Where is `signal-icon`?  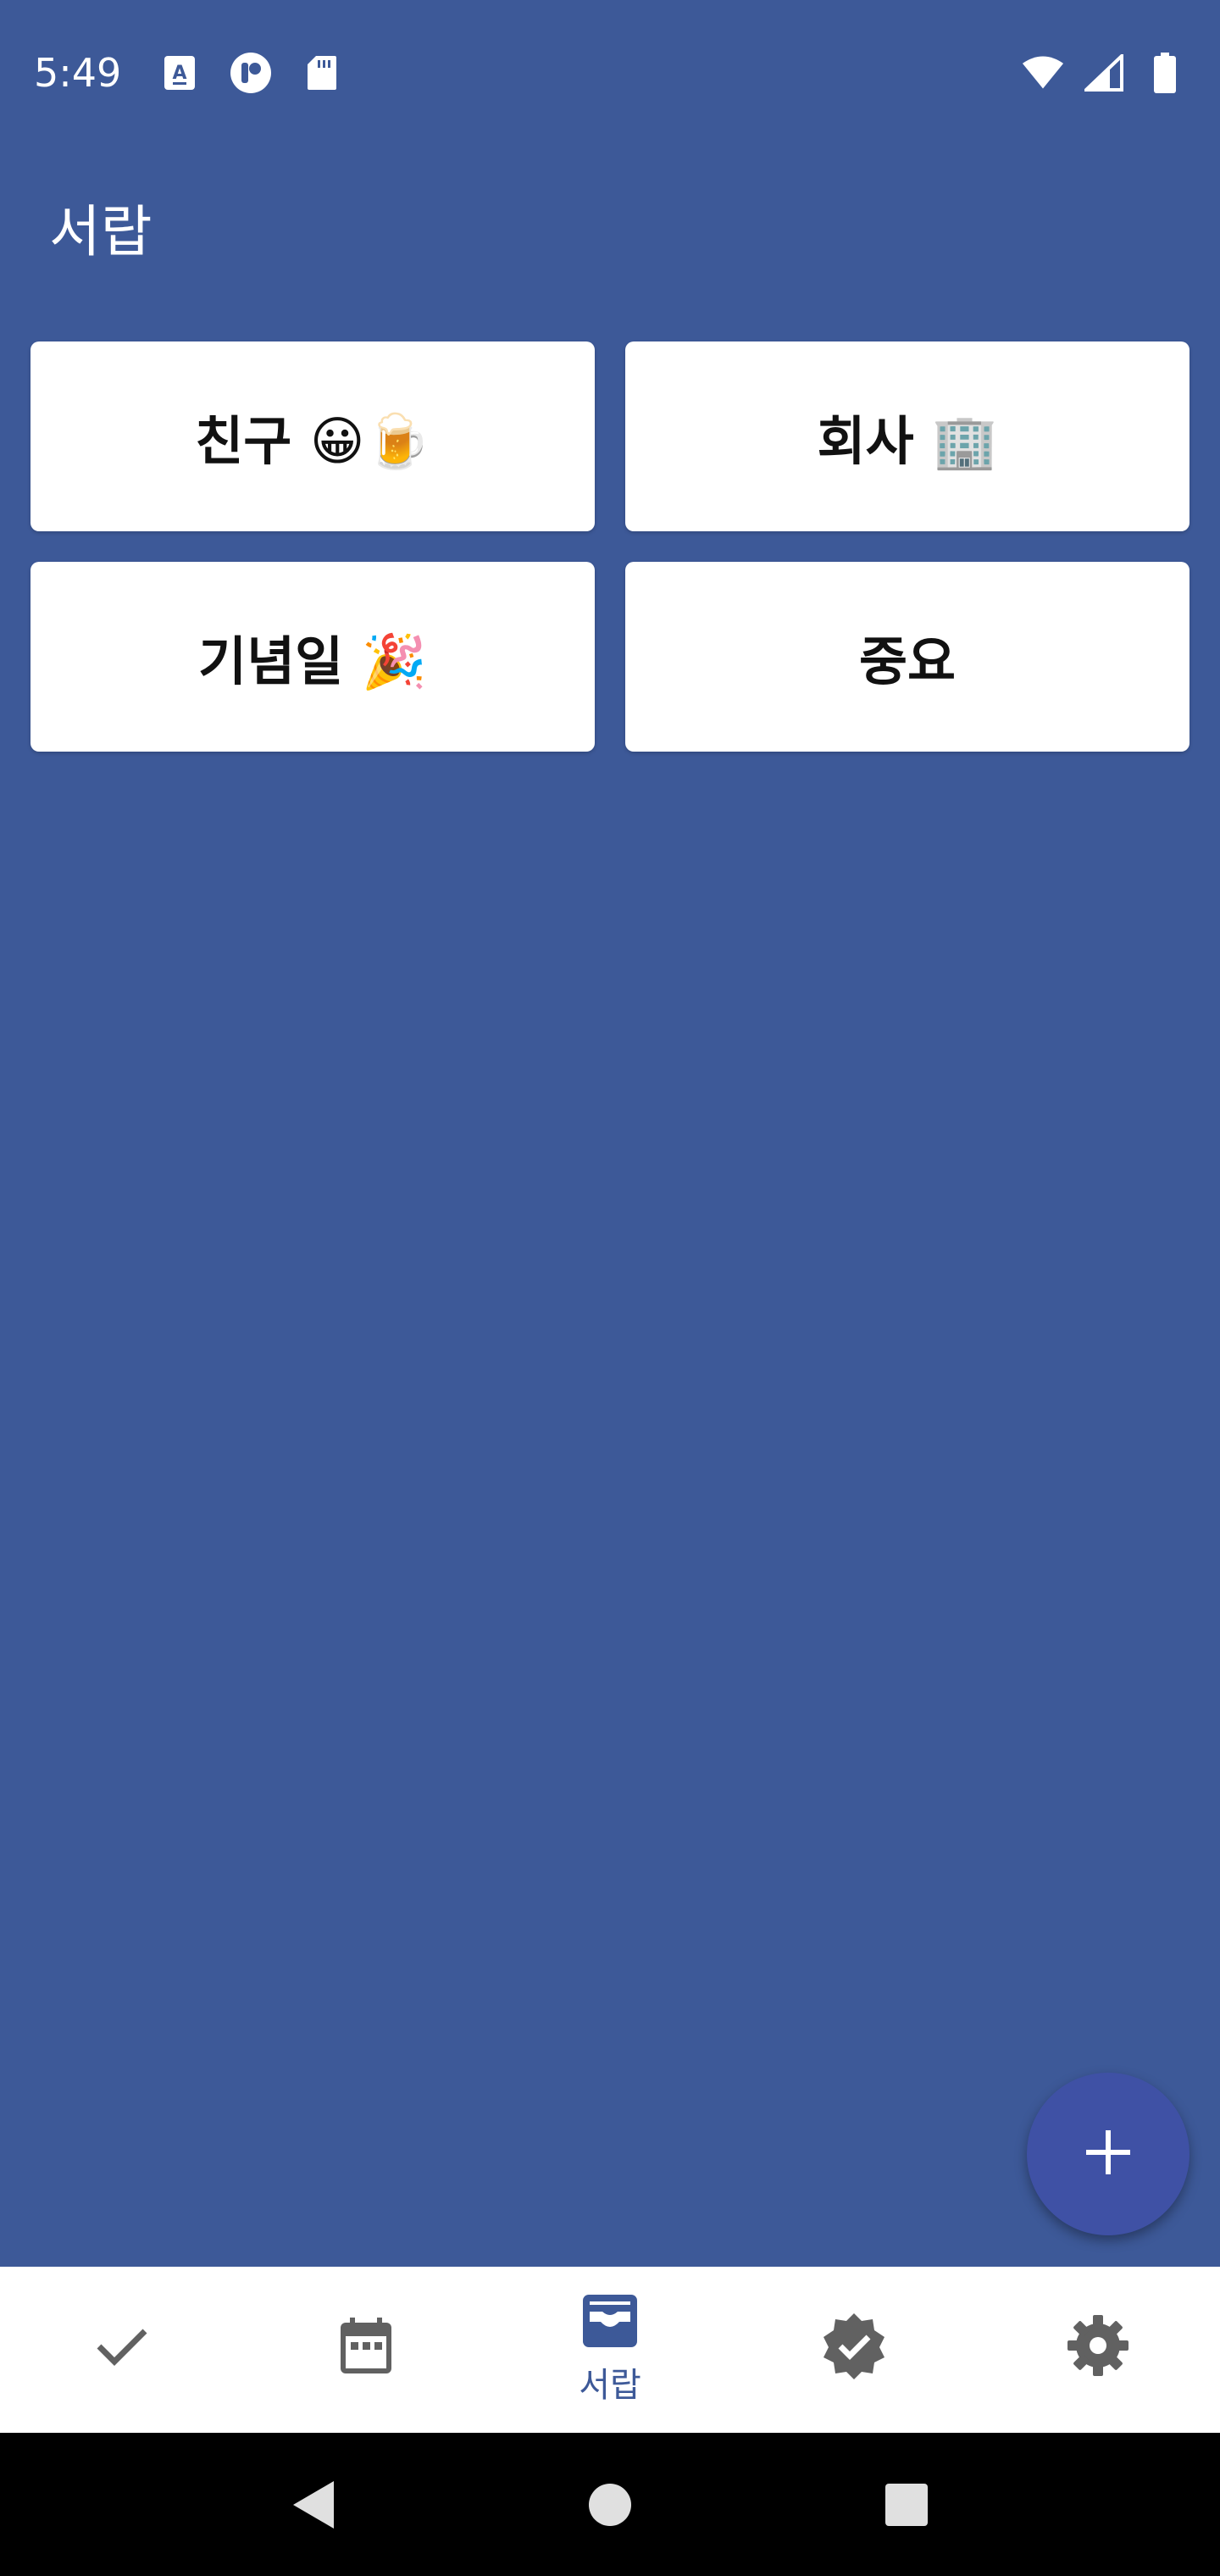 signal-icon is located at coordinates (1104, 73).